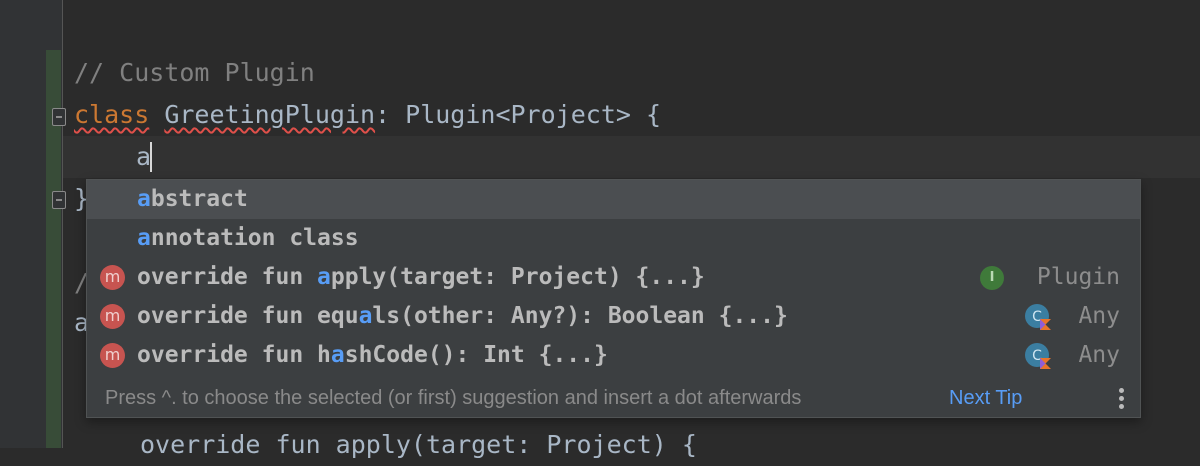  Describe the element at coordinates (227, 277) in the screenshot. I see `completion-prefix: override fun` at that location.